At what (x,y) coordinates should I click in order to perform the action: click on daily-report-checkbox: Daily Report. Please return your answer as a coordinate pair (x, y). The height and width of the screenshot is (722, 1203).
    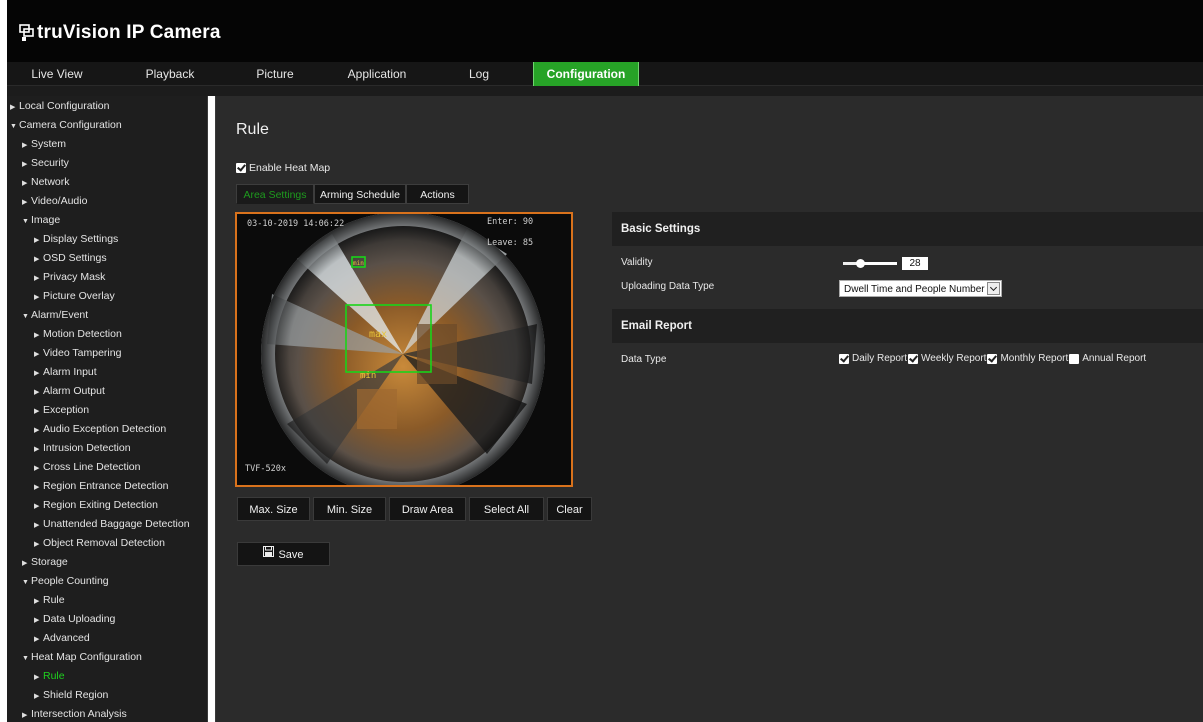
    Looking at the image, I should click on (873, 358).